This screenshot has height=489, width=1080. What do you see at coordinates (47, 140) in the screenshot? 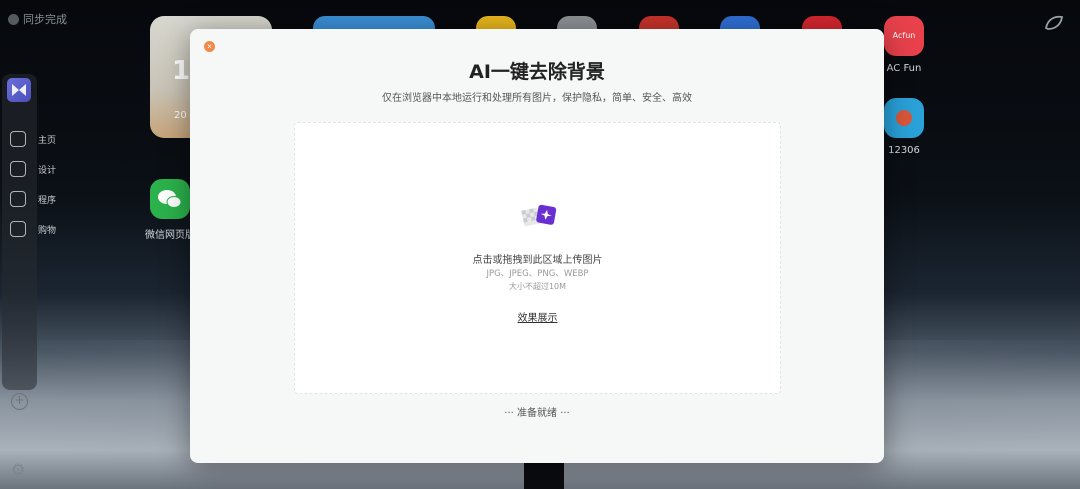
I see `dock-item-label: 主页` at bounding box center [47, 140].